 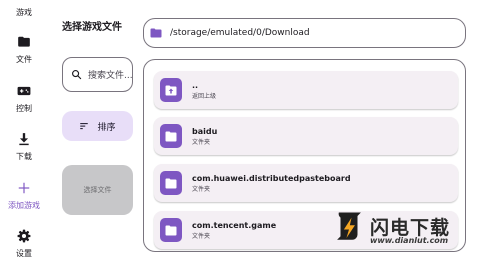 I want to click on nav-item-games: 游戏, so click(x=24, y=13).